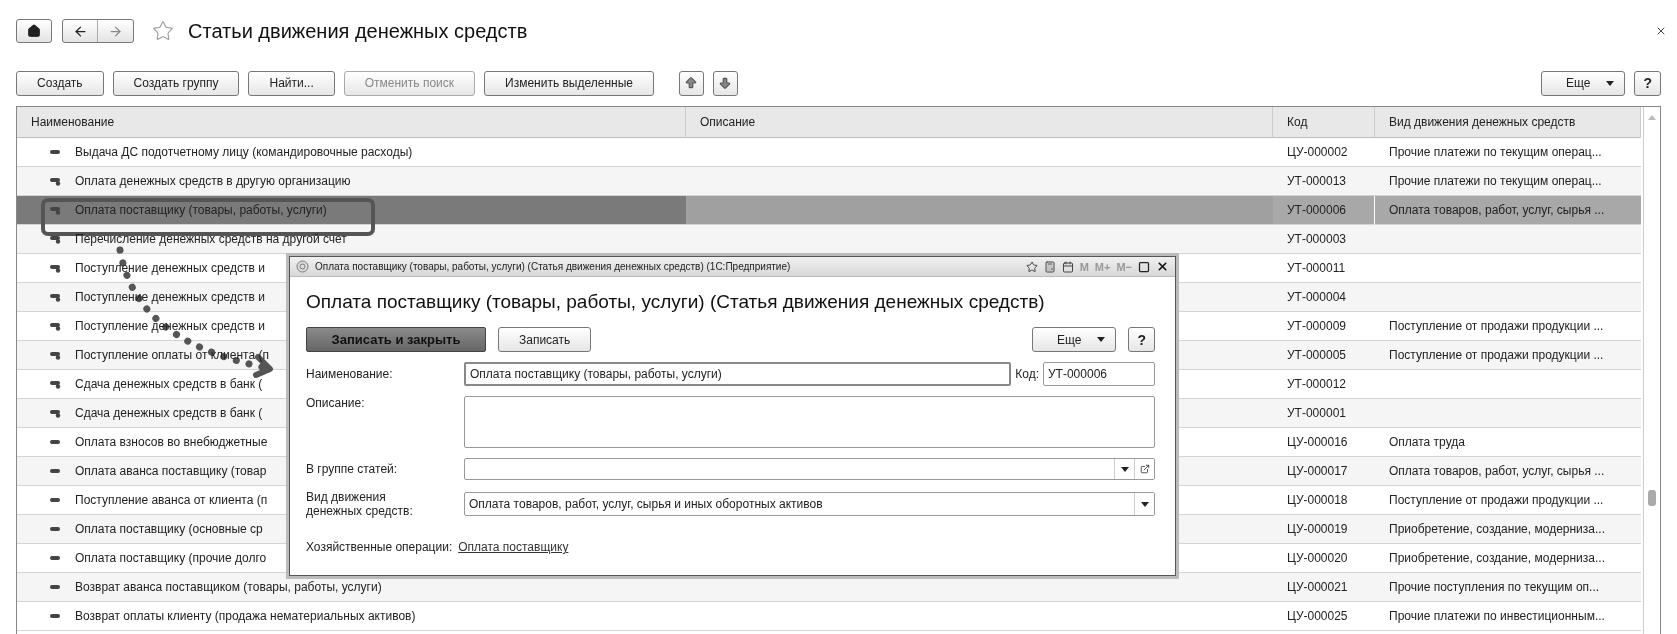 The image size is (1677, 634). I want to click on home-button, so click(34, 31).